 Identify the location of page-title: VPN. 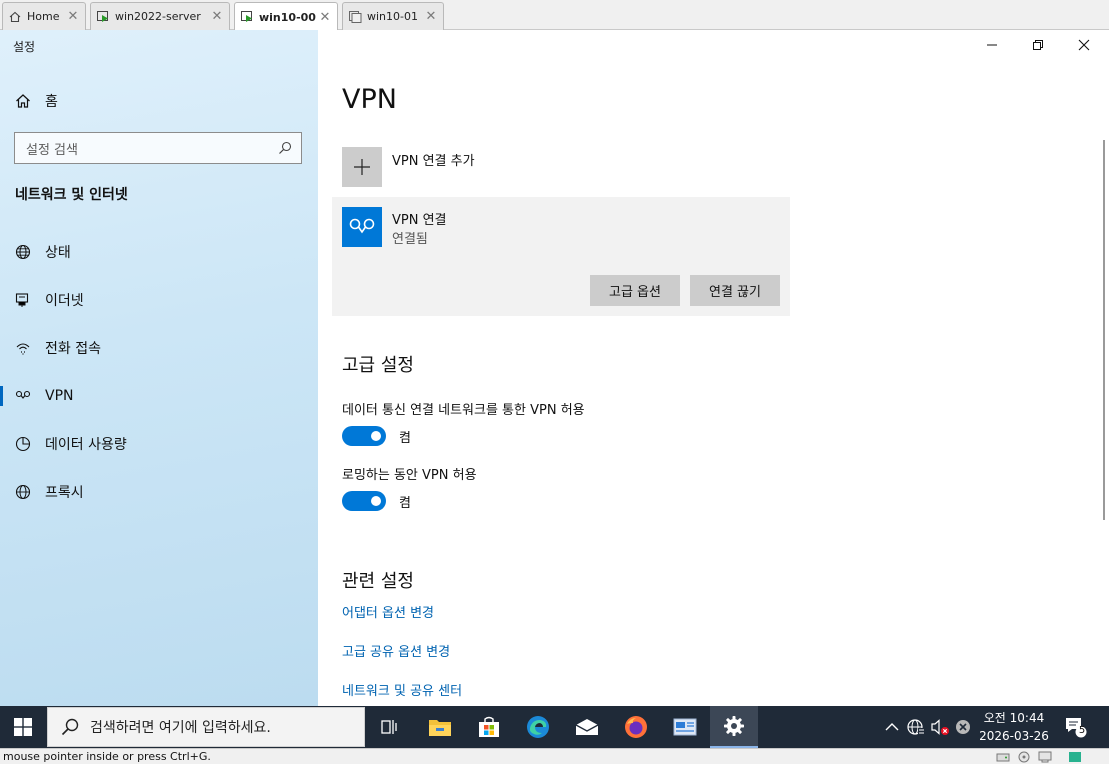
(369, 99).